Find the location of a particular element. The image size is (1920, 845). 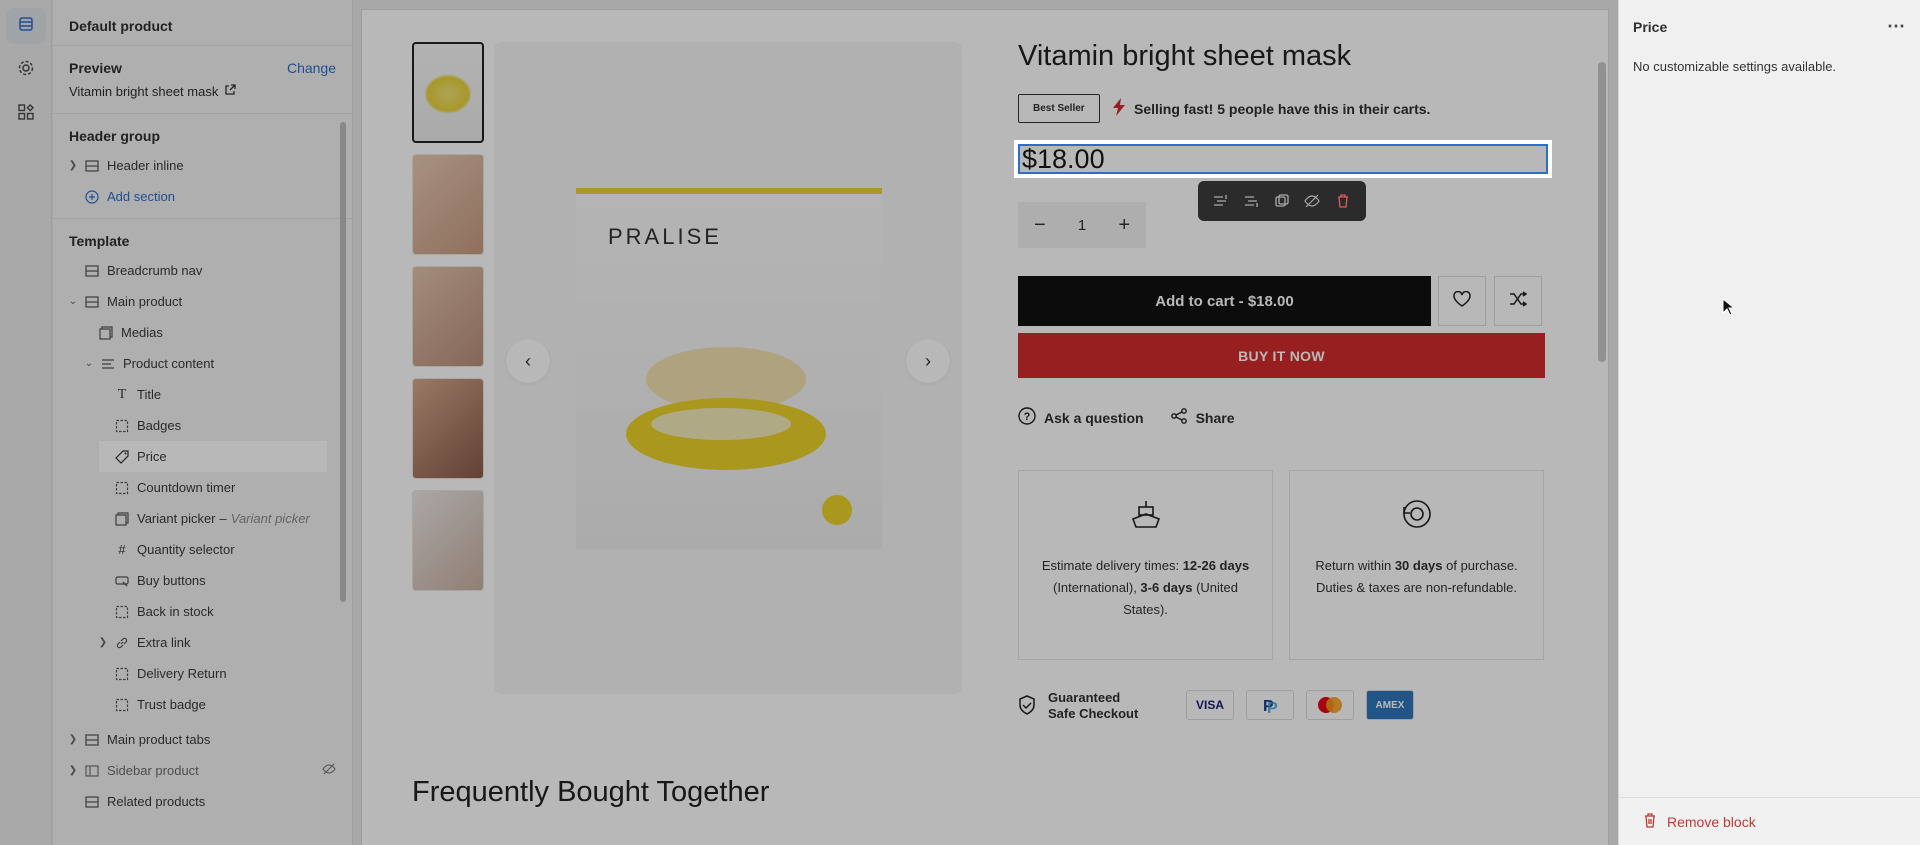

block-label: Back in stock is located at coordinates (175, 611).